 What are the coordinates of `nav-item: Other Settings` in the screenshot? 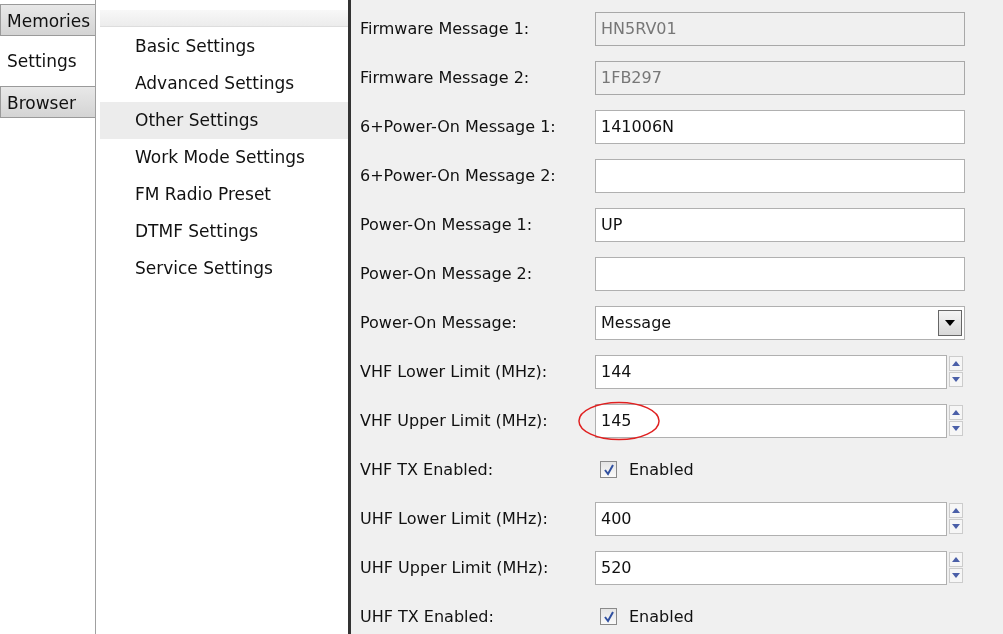 It's located at (224, 120).